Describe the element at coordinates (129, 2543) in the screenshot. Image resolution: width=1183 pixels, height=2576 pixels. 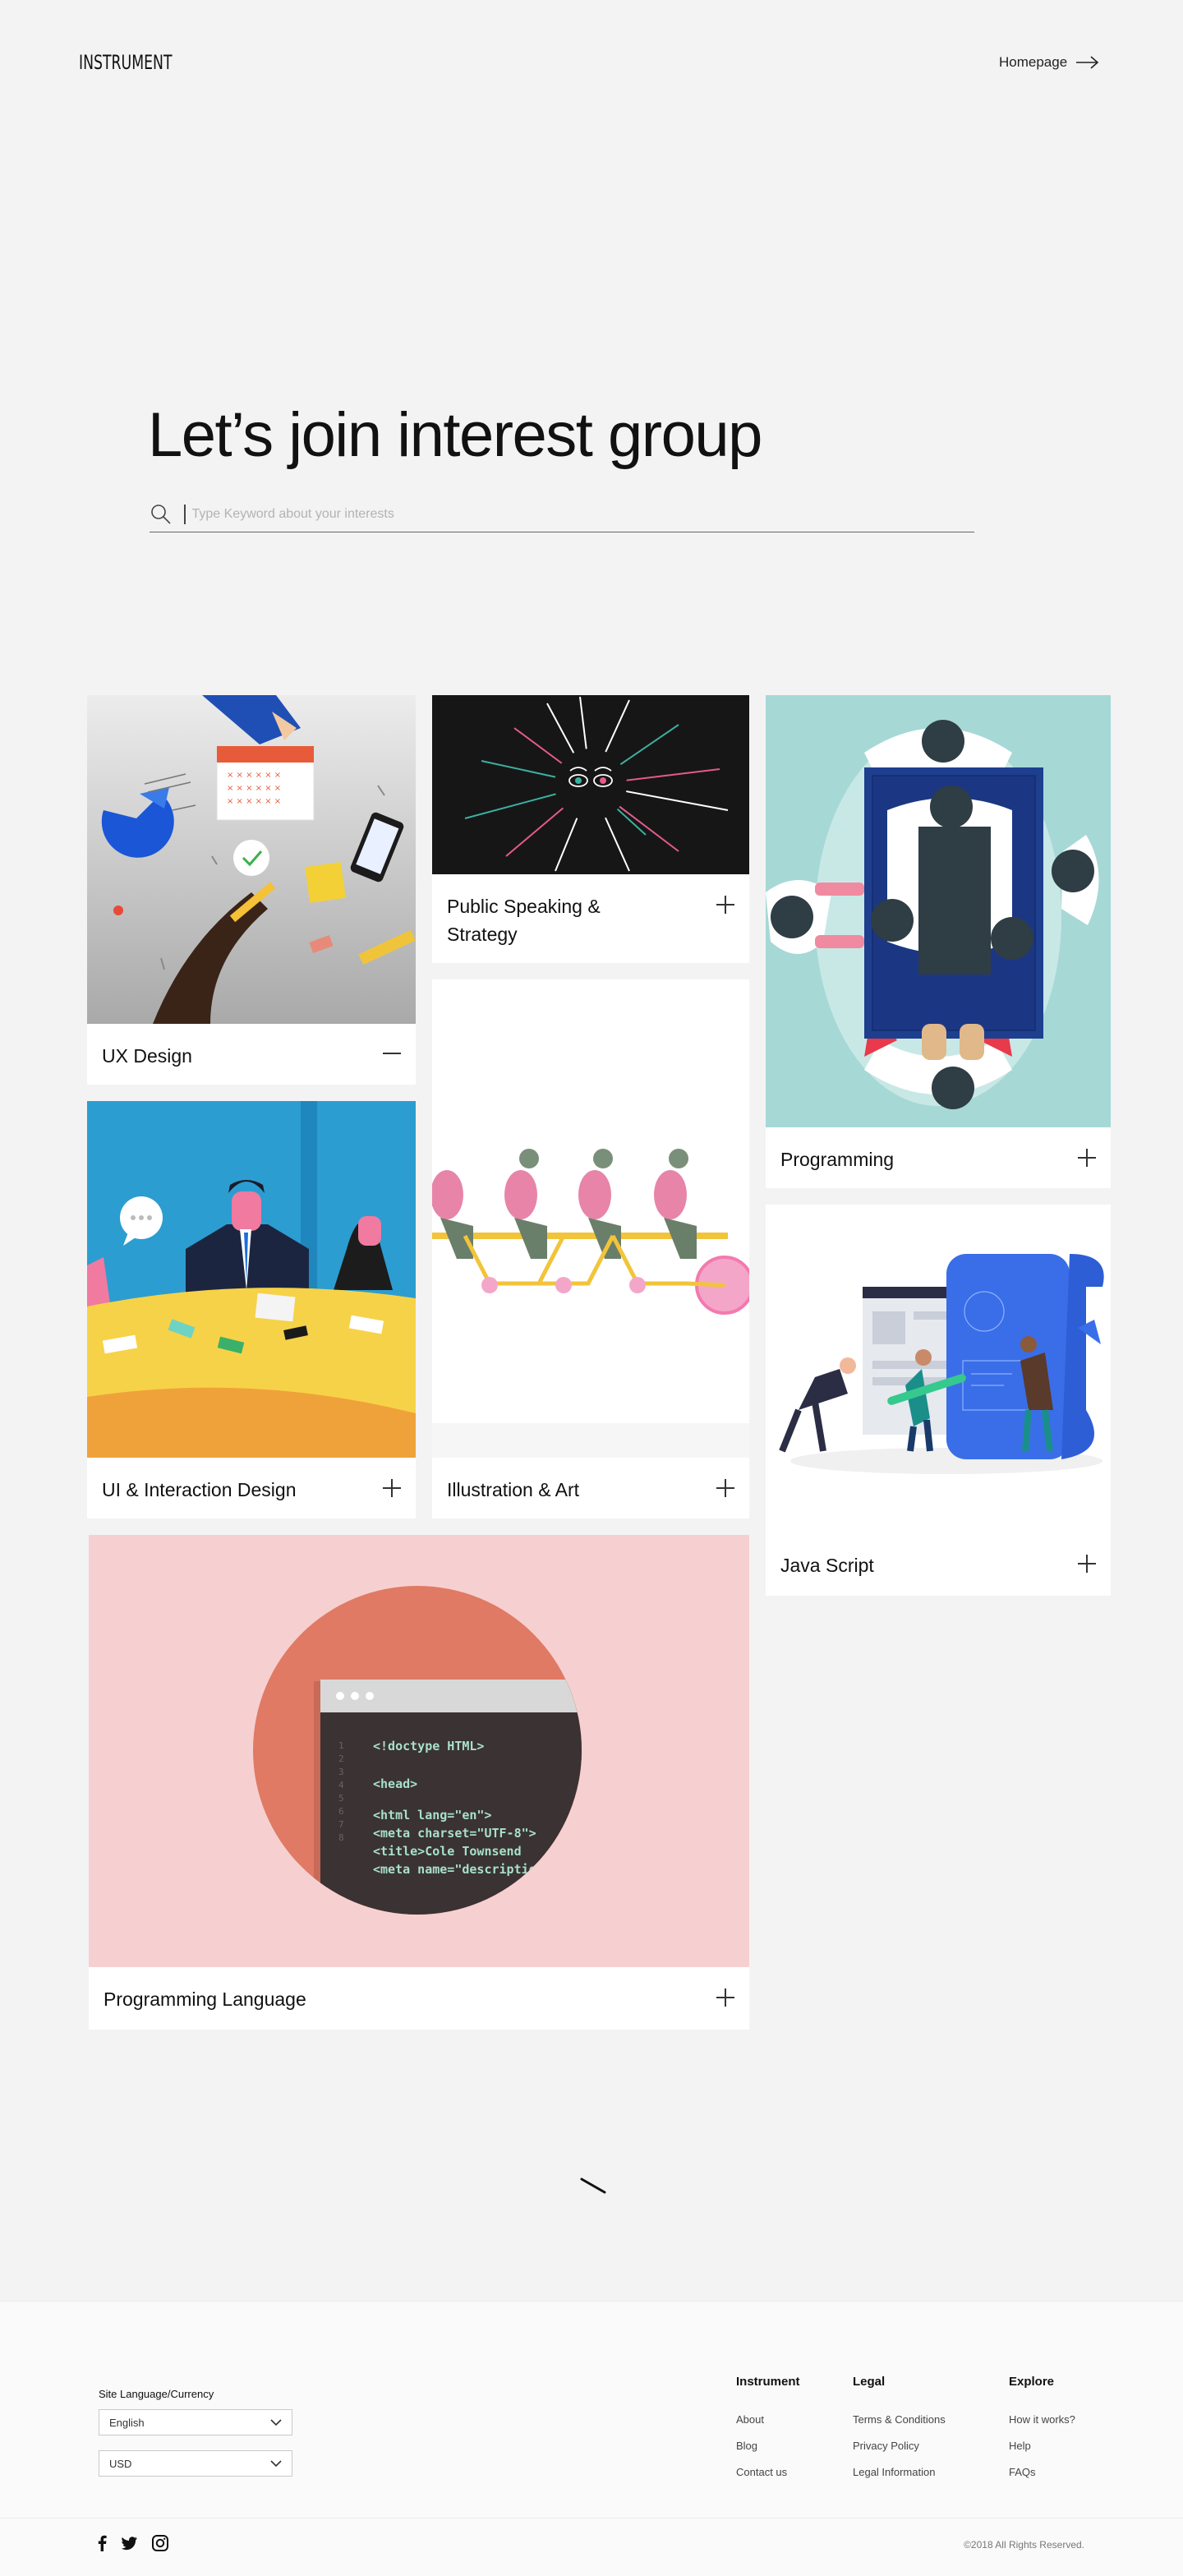
I see `twitter-icon` at that location.